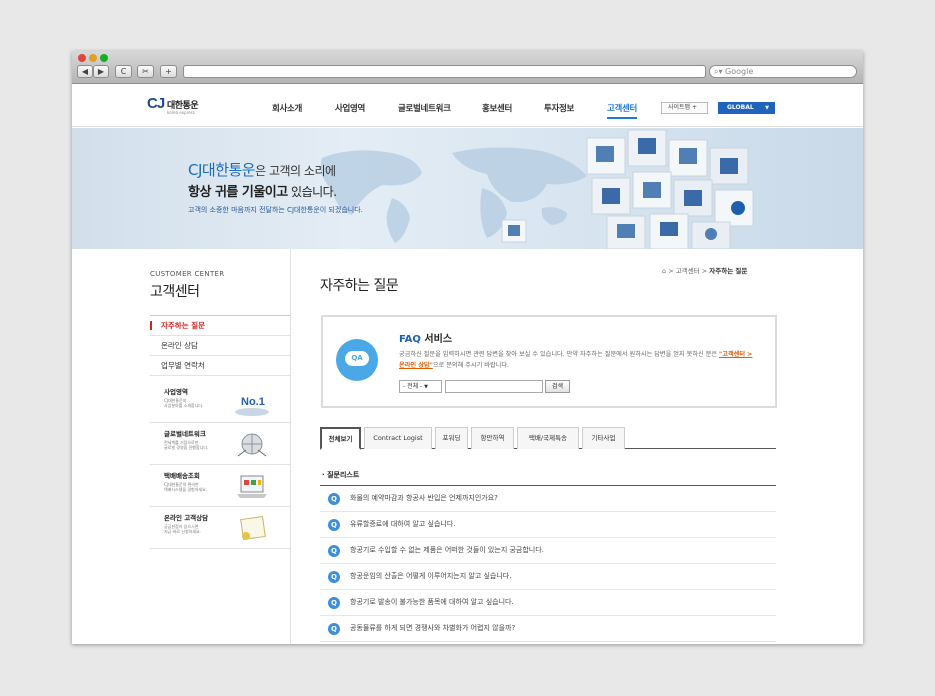 This screenshot has width=935, height=696. What do you see at coordinates (432, 628) in the screenshot?
I see `question-text: 공동물류를 하게 되면 경쟁사와 차별화가 어렵지 않을까?` at bounding box center [432, 628].